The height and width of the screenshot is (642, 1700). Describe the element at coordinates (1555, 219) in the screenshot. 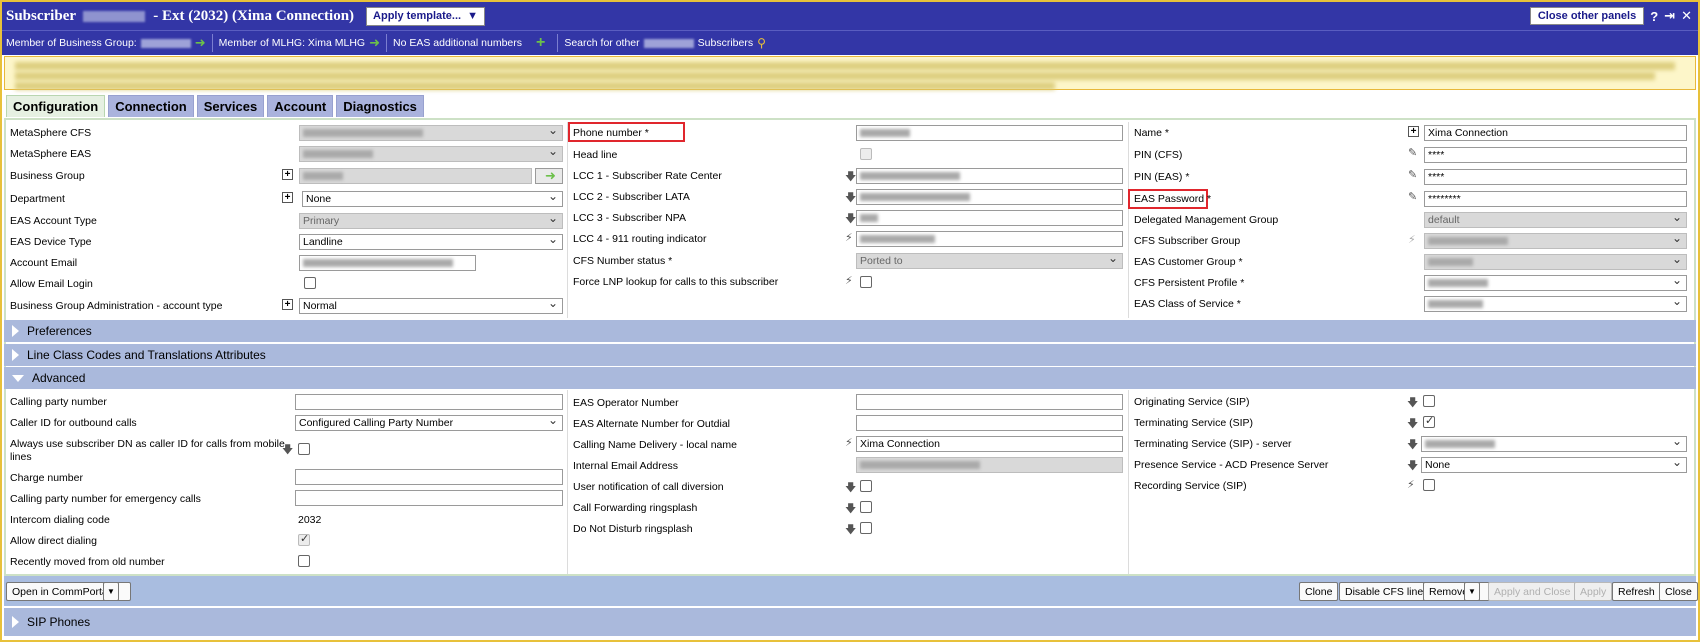

I see `delegated-mgmt-group-select: default` at that location.